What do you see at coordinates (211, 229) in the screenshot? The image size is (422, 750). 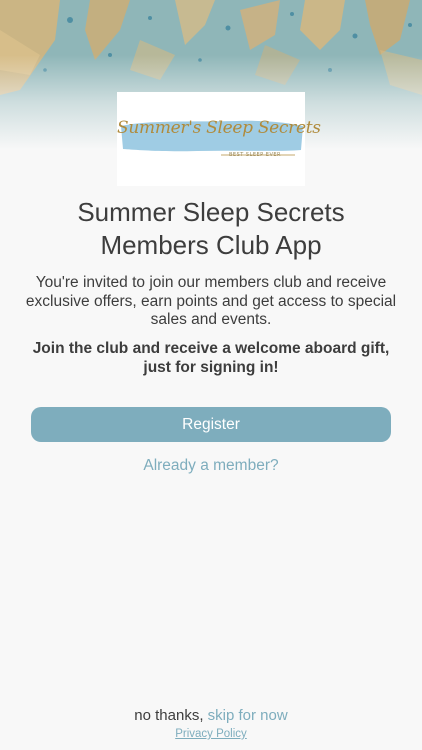 I see `page-title: Summer Sleep Secrets Members Club App` at bounding box center [211, 229].